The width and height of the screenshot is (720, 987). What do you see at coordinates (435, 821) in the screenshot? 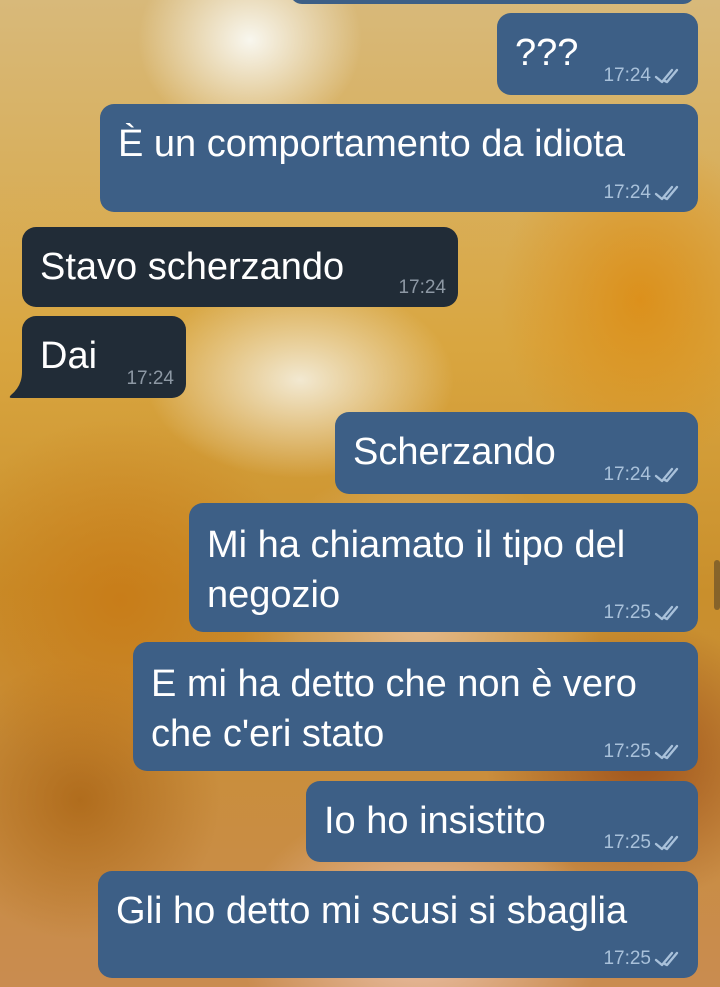
I see `message-text: Io ho insistito` at bounding box center [435, 821].